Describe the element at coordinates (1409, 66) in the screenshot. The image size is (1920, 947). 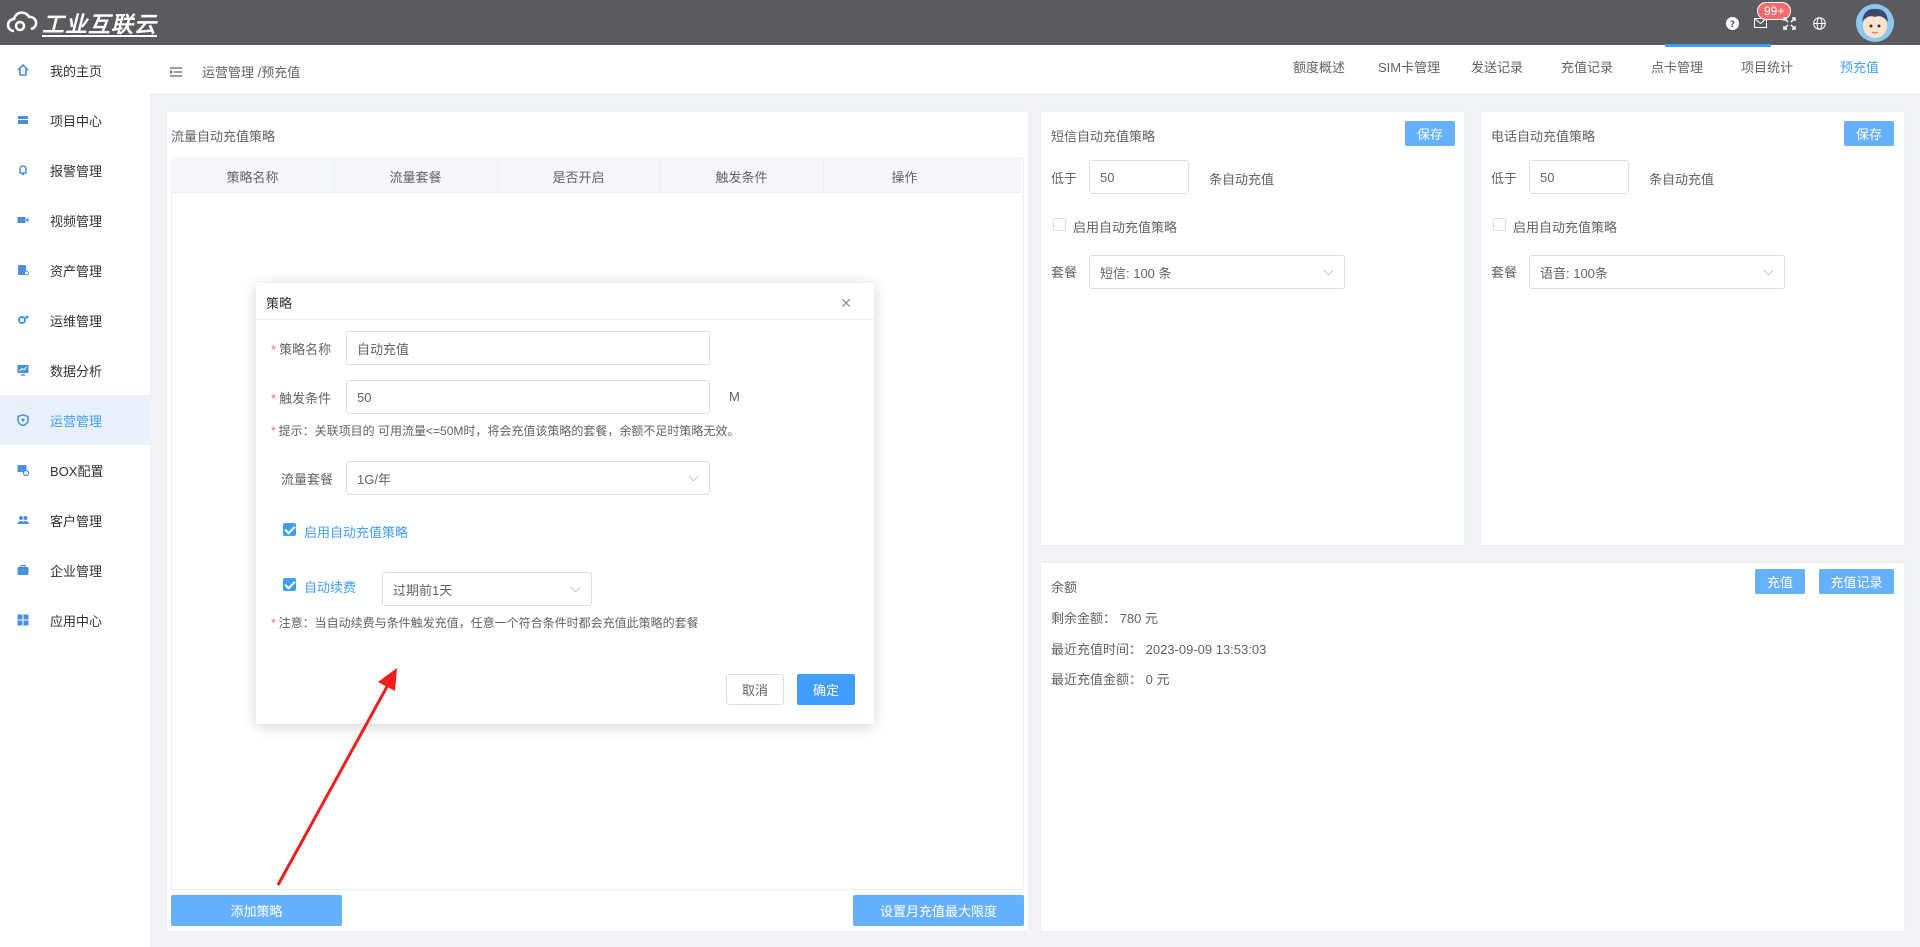
I see `tab-sim-management: SIM卡管理` at that location.